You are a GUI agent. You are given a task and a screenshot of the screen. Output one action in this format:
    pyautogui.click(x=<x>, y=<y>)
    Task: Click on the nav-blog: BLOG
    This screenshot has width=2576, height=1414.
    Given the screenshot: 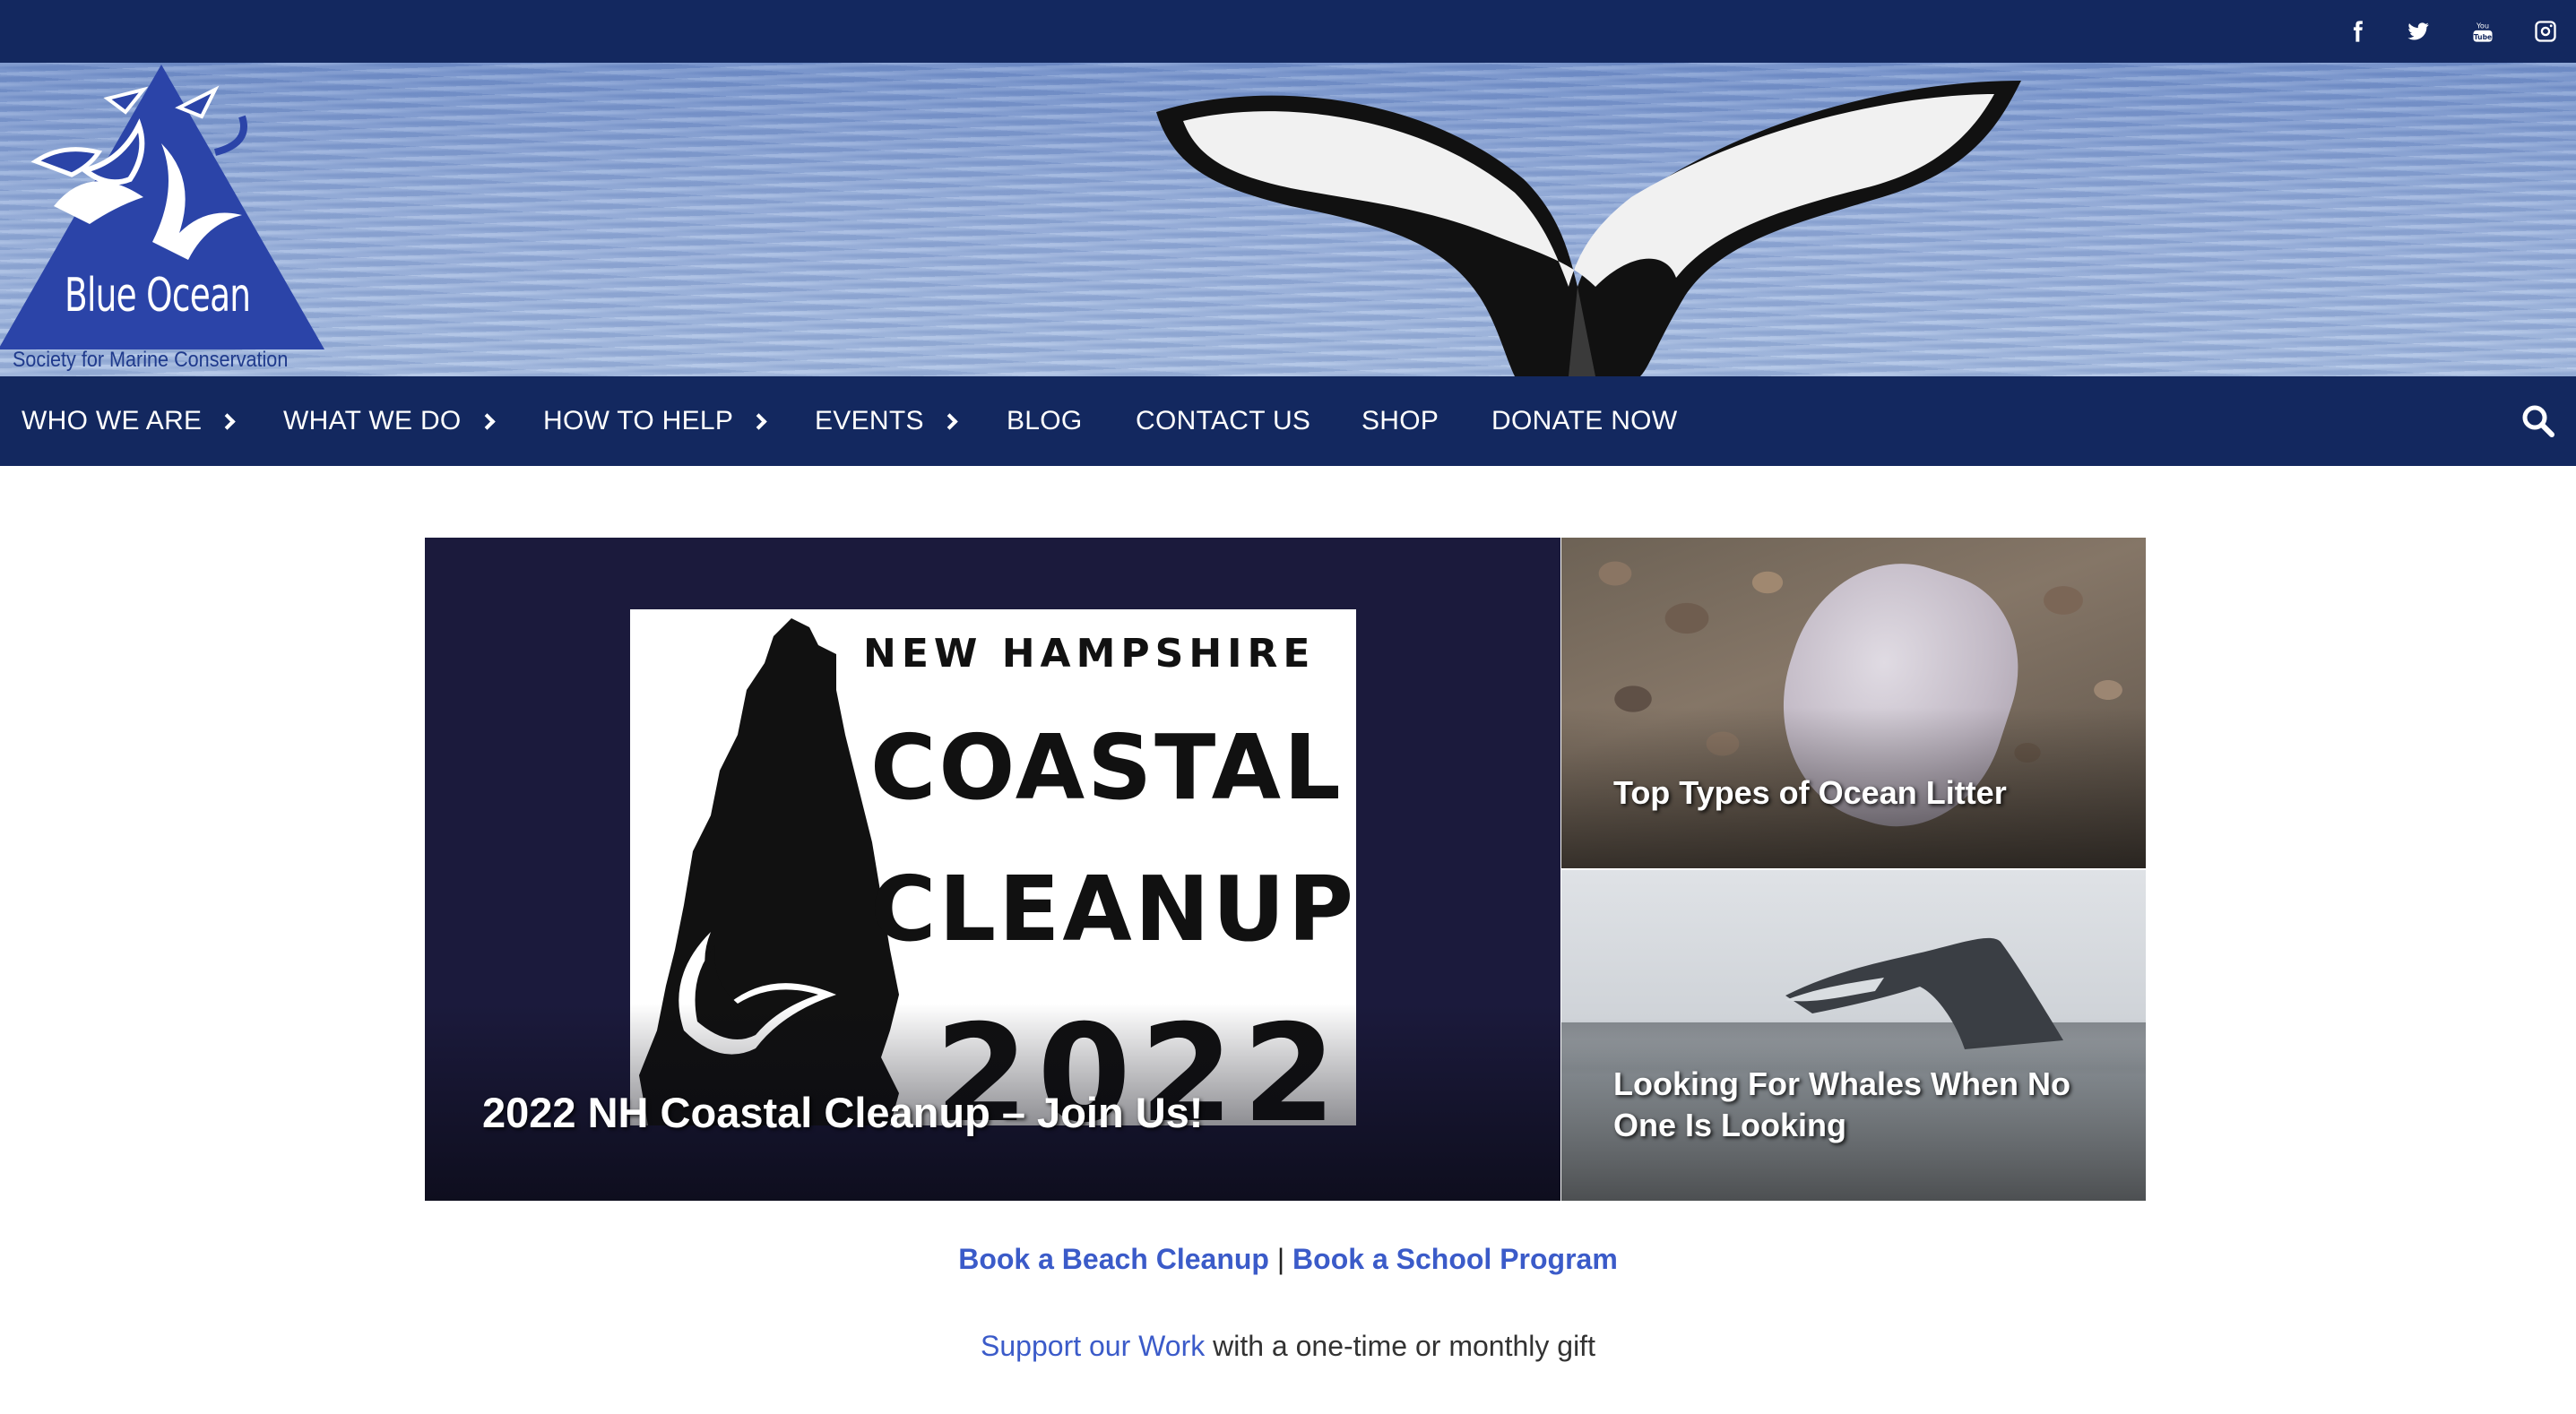 What is the action you would take?
    pyautogui.click(x=1045, y=421)
    